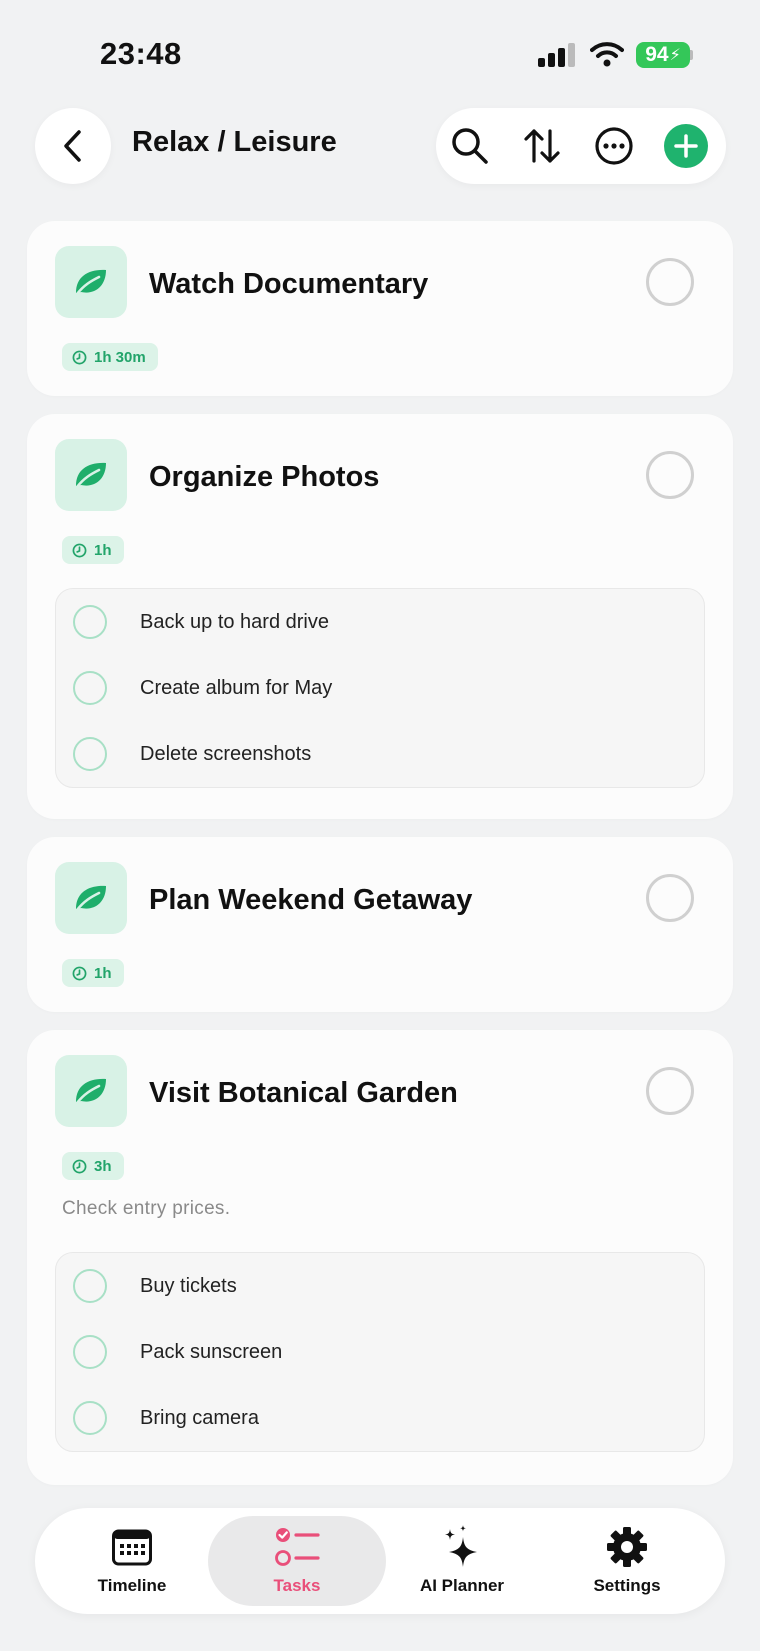 The width and height of the screenshot is (760, 1651). What do you see at coordinates (264, 477) in the screenshot?
I see `task-title: Organize Photos` at bounding box center [264, 477].